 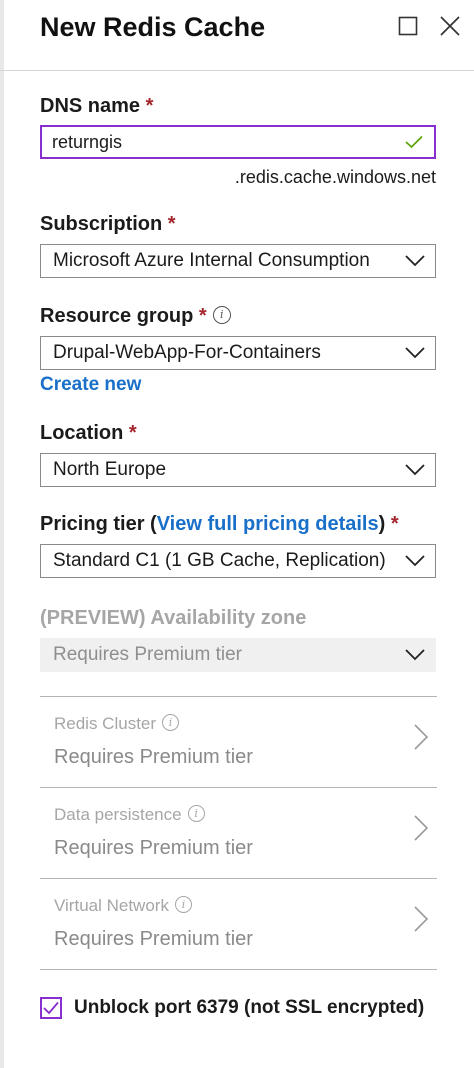 I want to click on location-selected: North Europe, so click(x=110, y=469).